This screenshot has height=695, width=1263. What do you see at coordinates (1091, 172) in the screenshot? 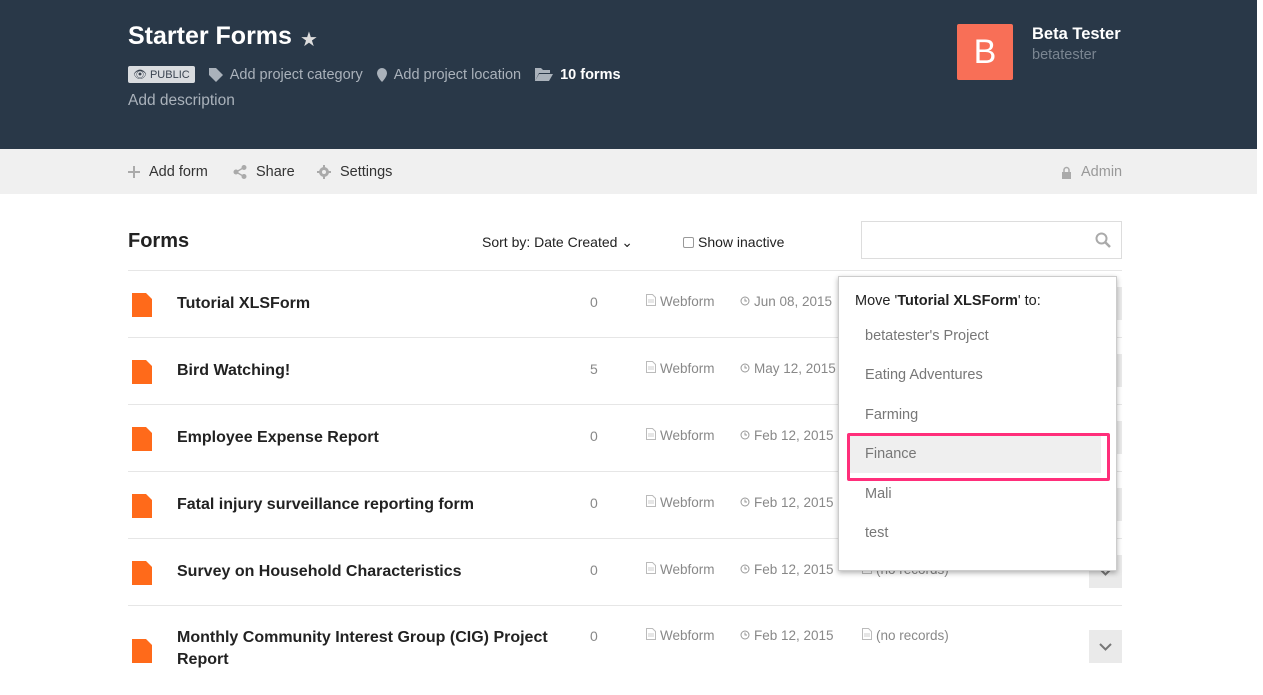
I see `admin-label: Admin` at bounding box center [1091, 172].